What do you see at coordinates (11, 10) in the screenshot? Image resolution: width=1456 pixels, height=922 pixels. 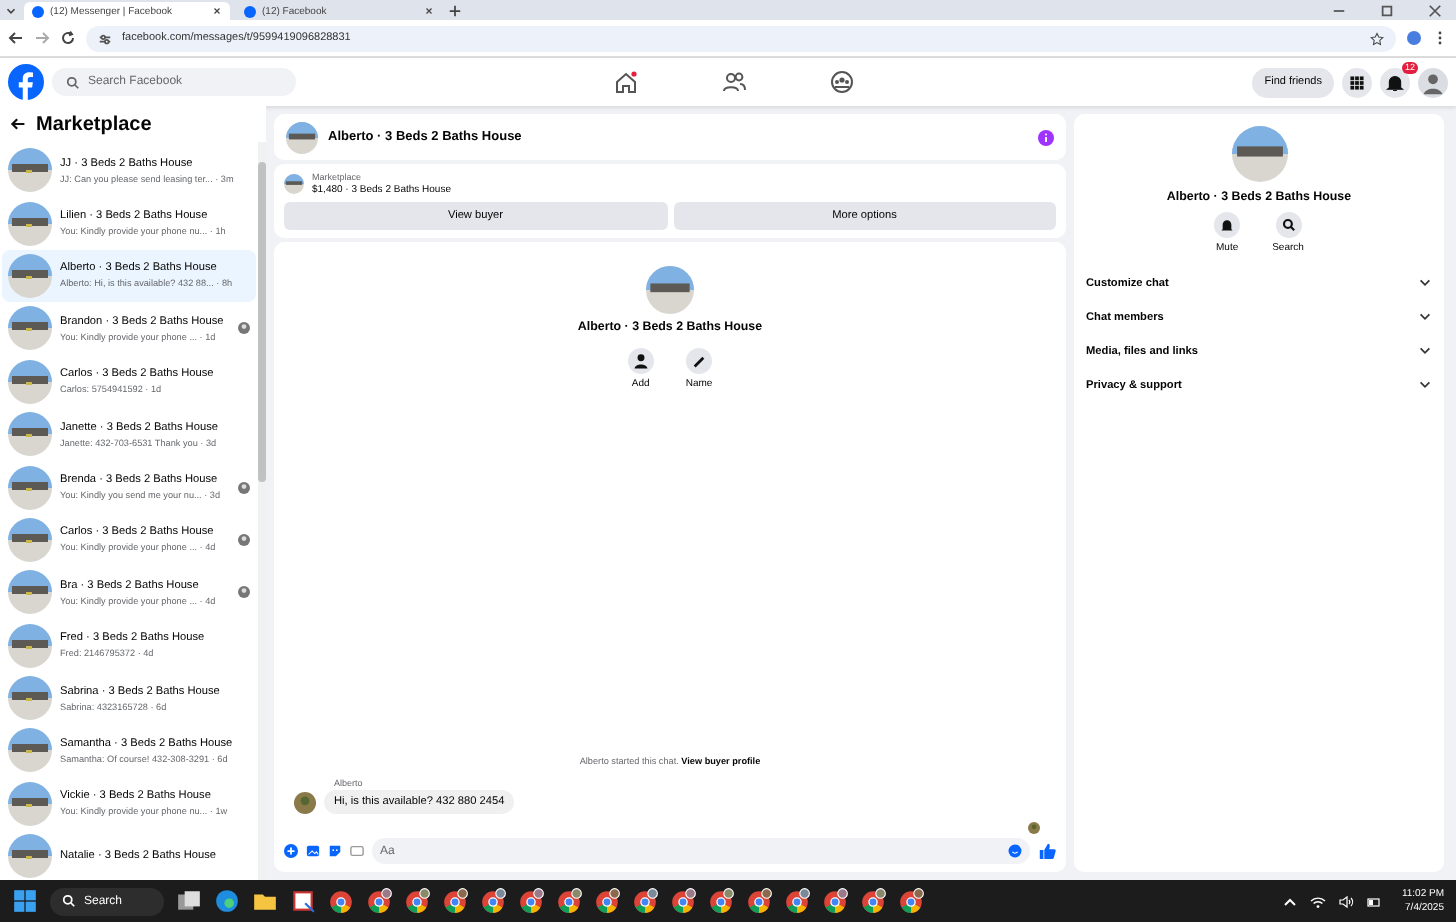 I see `tab-menu-icon` at bounding box center [11, 10].